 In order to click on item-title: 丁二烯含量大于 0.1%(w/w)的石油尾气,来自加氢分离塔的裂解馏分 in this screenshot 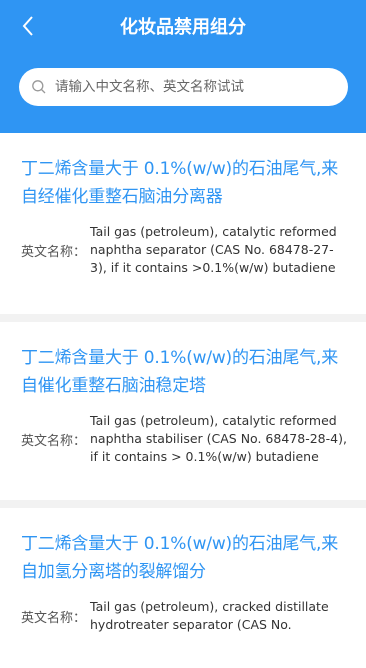, I will do `click(184, 558)`.